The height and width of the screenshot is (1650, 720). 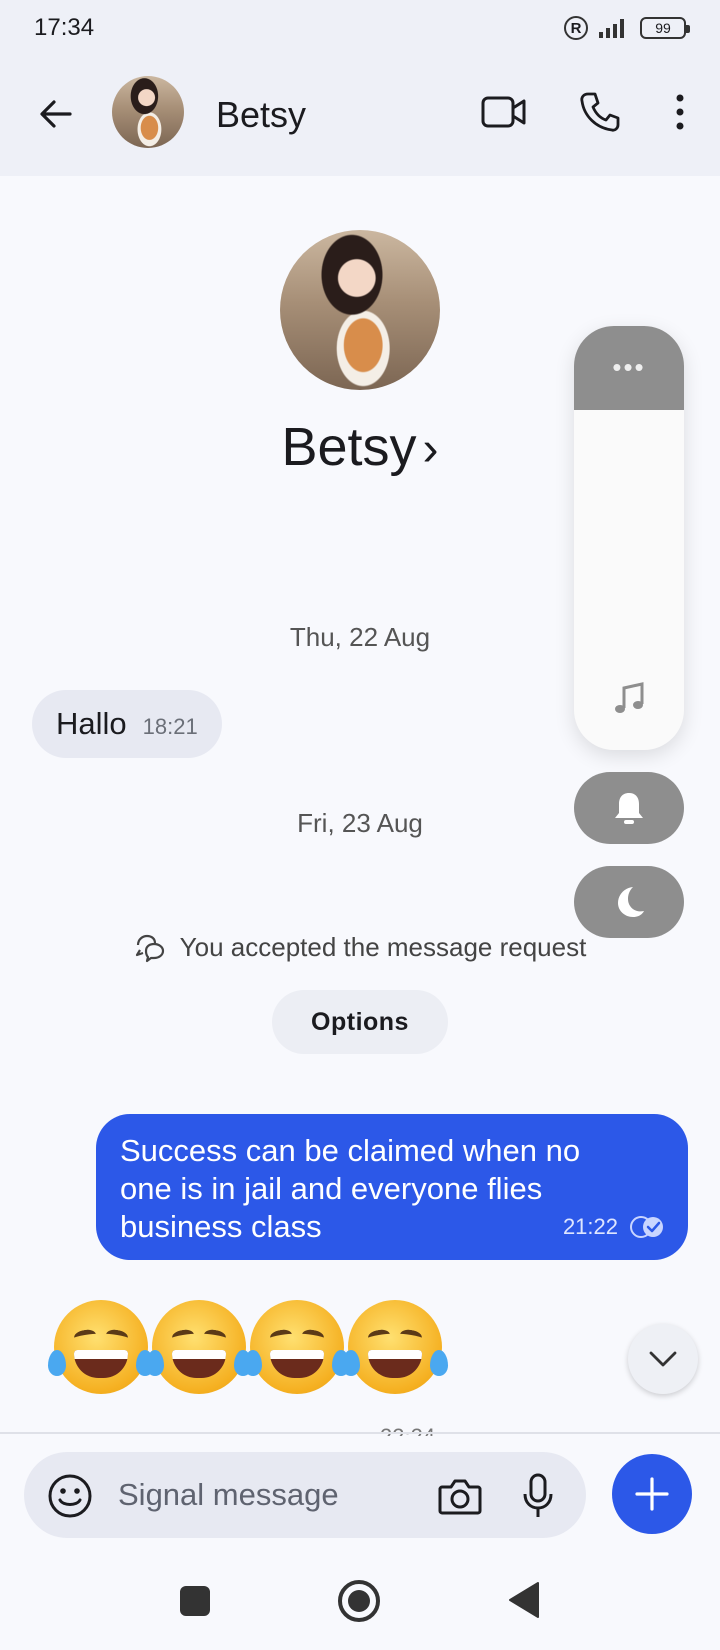 What do you see at coordinates (590, 1226) in the screenshot?
I see `message-time: 21:22` at bounding box center [590, 1226].